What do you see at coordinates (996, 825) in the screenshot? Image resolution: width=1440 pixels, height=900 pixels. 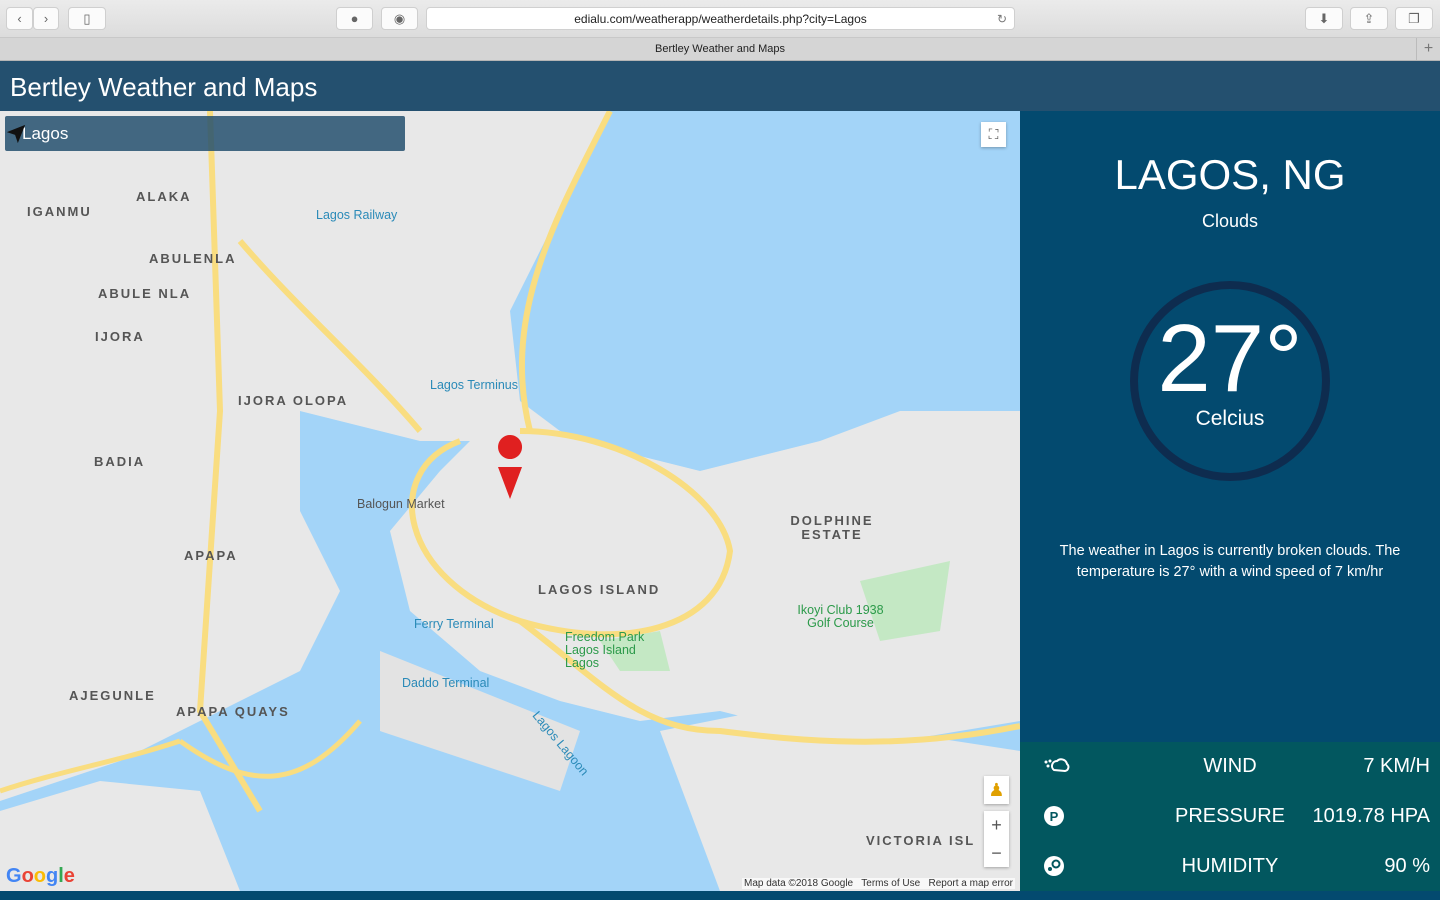 I see `zoom-in-button: +` at bounding box center [996, 825].